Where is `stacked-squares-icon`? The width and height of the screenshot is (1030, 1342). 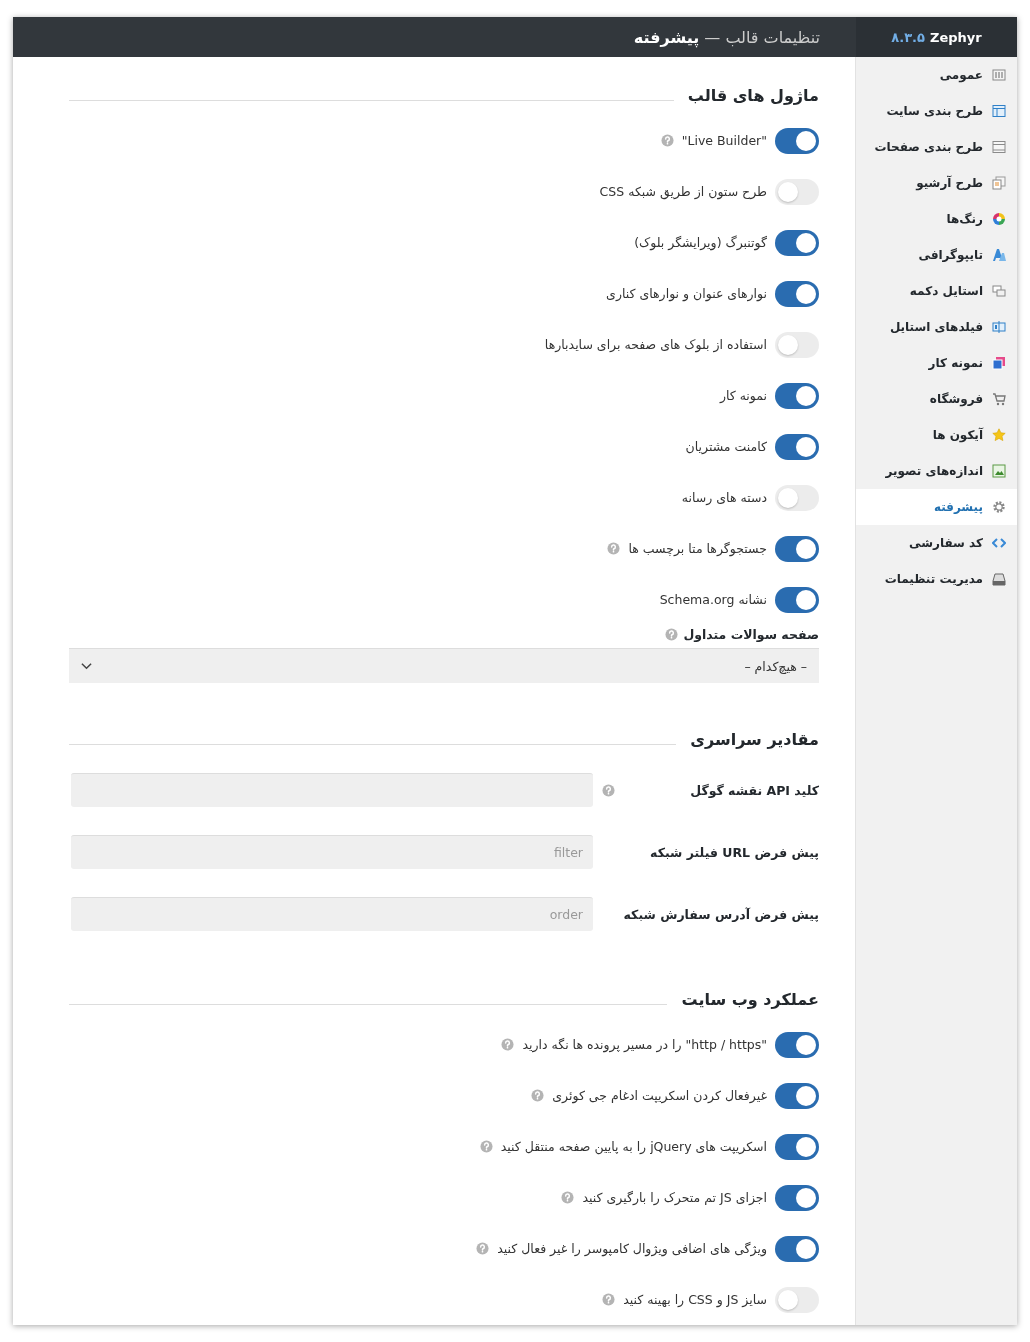
stacked-squares-icon is located at coordinates (999, 363).